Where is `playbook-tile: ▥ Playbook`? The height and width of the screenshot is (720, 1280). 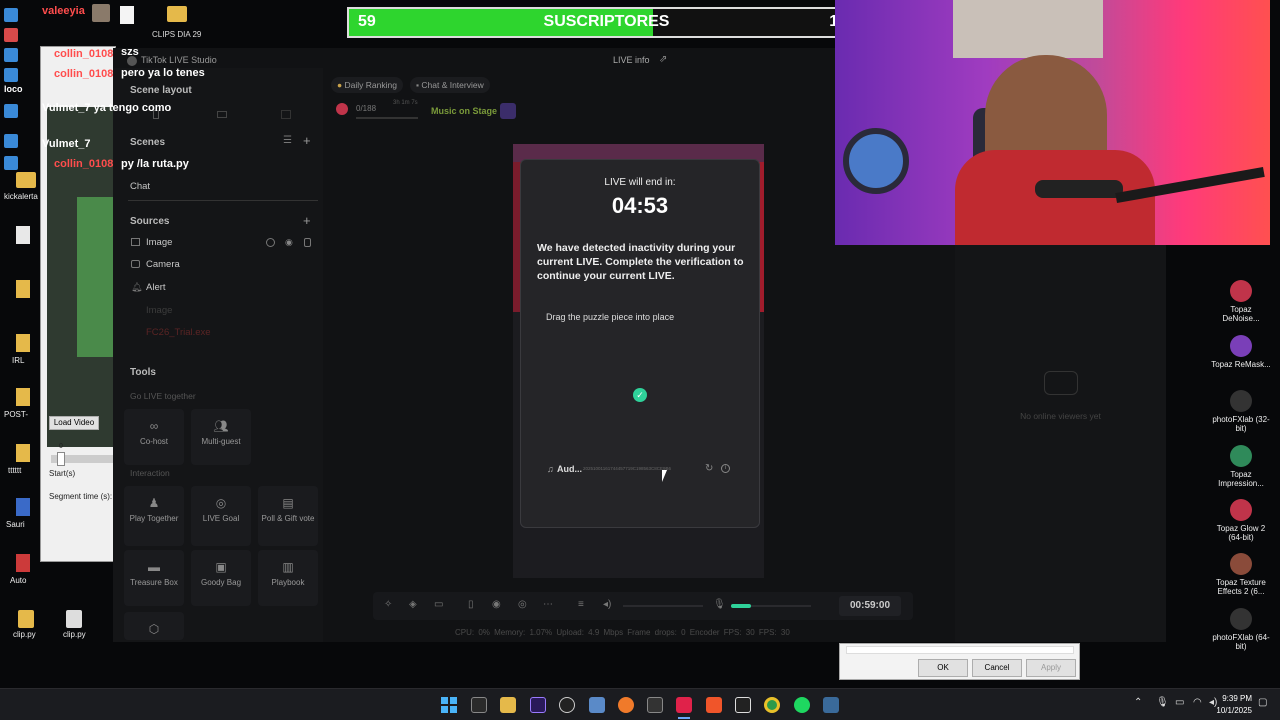
playbook-tile: ▥ Playbook is located at coordinates (288, 578).